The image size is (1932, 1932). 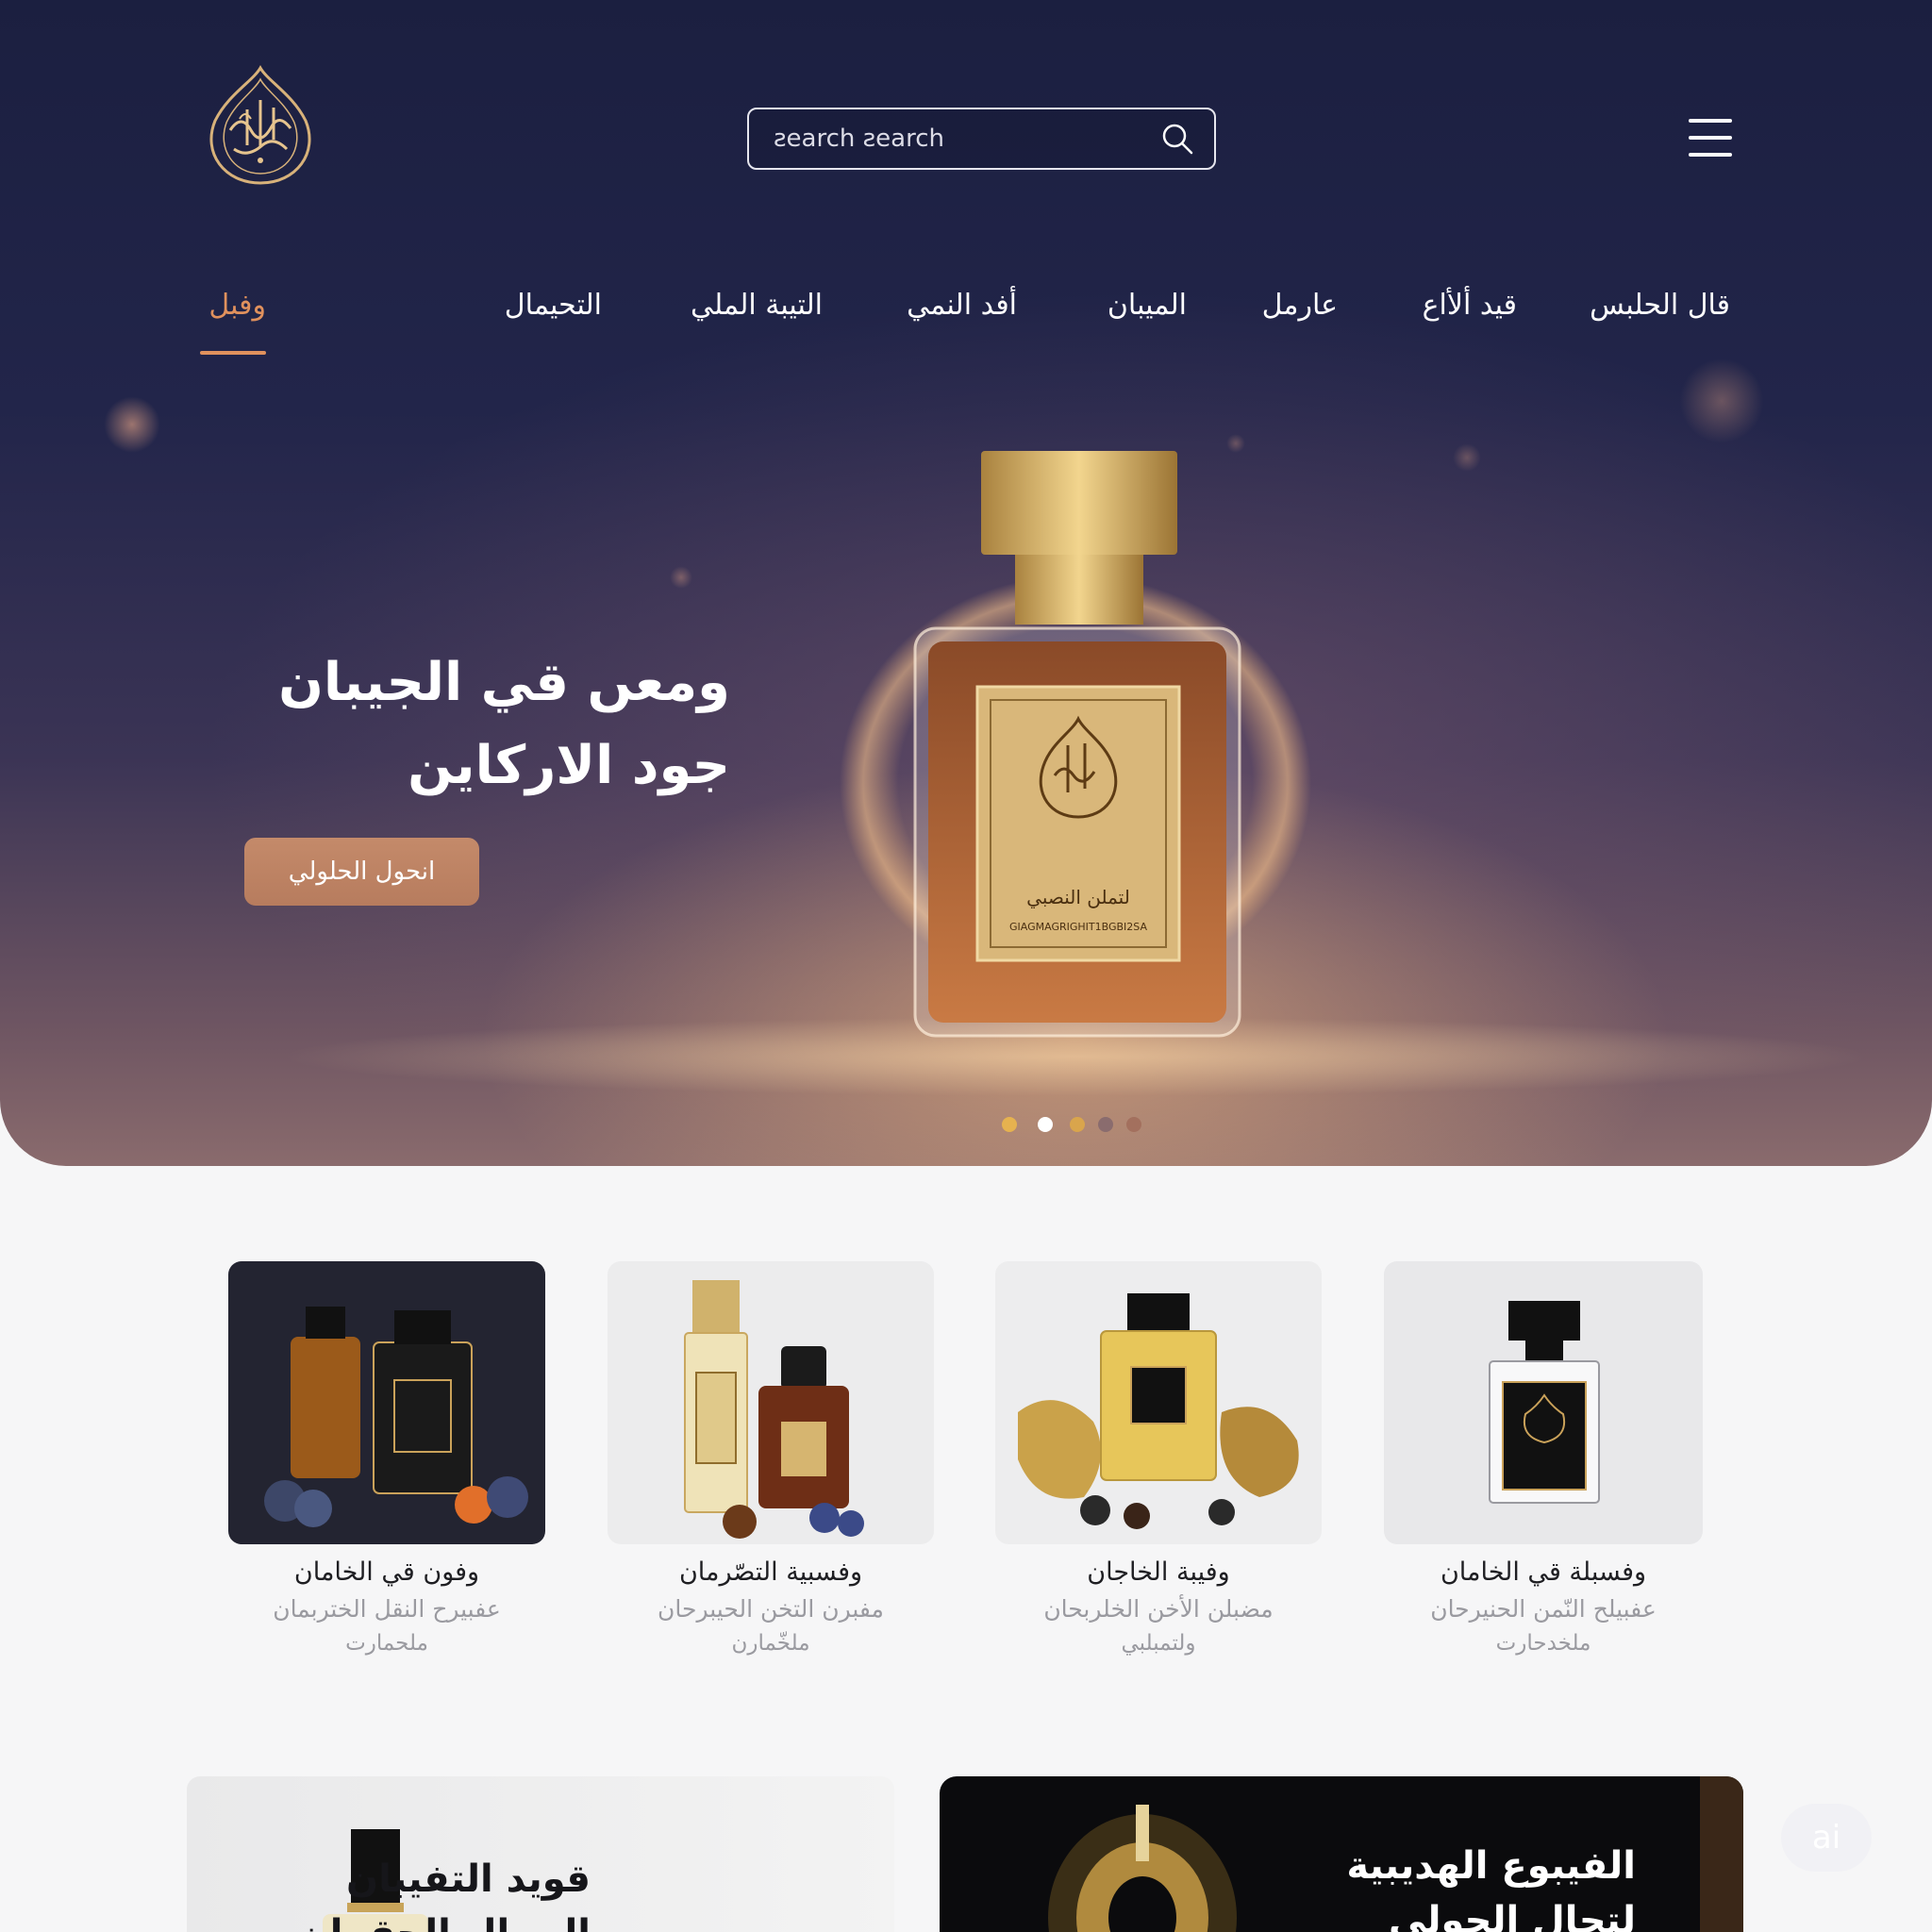 What do you see at coordinates (386, 1572) in the screenshot?
I see `product-name: وفون قي الخامان` at bounding box center [386, 1572].